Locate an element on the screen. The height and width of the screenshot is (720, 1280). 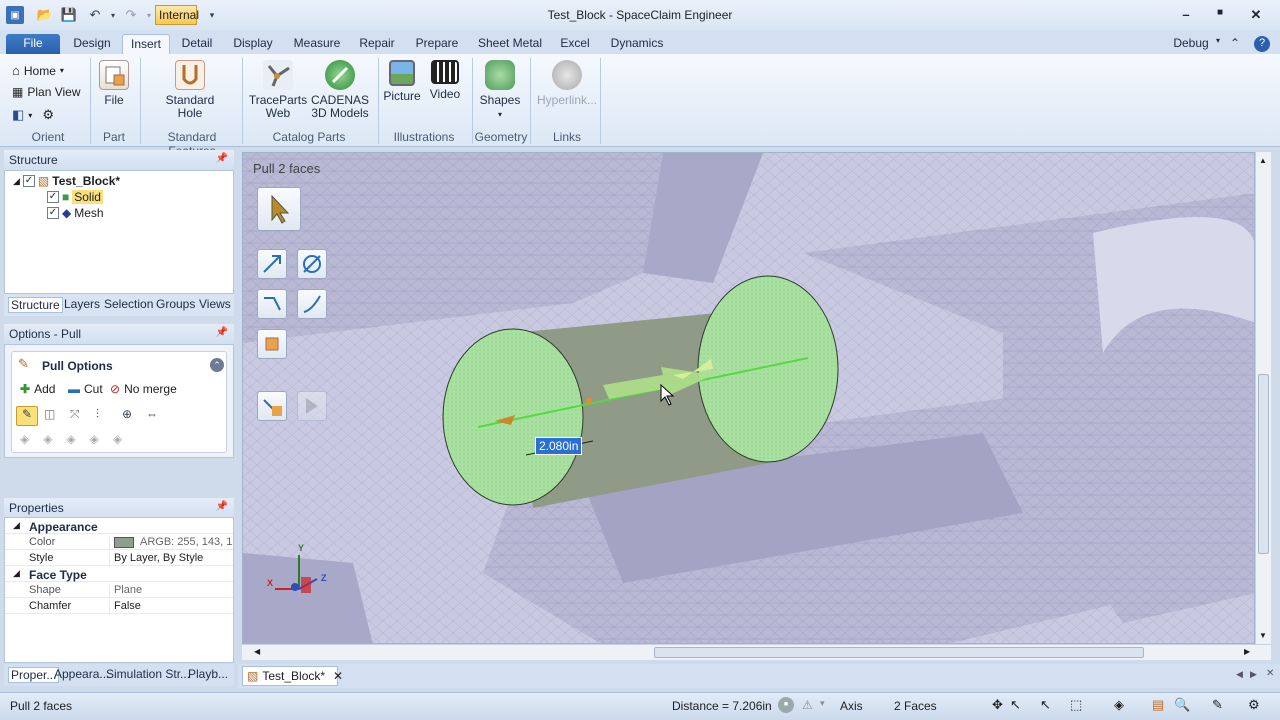
close-button: ✕ is located at coordinates (1256, 15).